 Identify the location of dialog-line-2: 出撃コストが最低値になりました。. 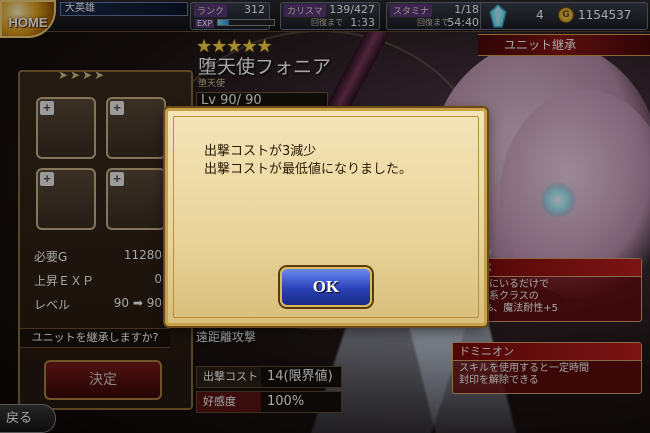
(308, 169).